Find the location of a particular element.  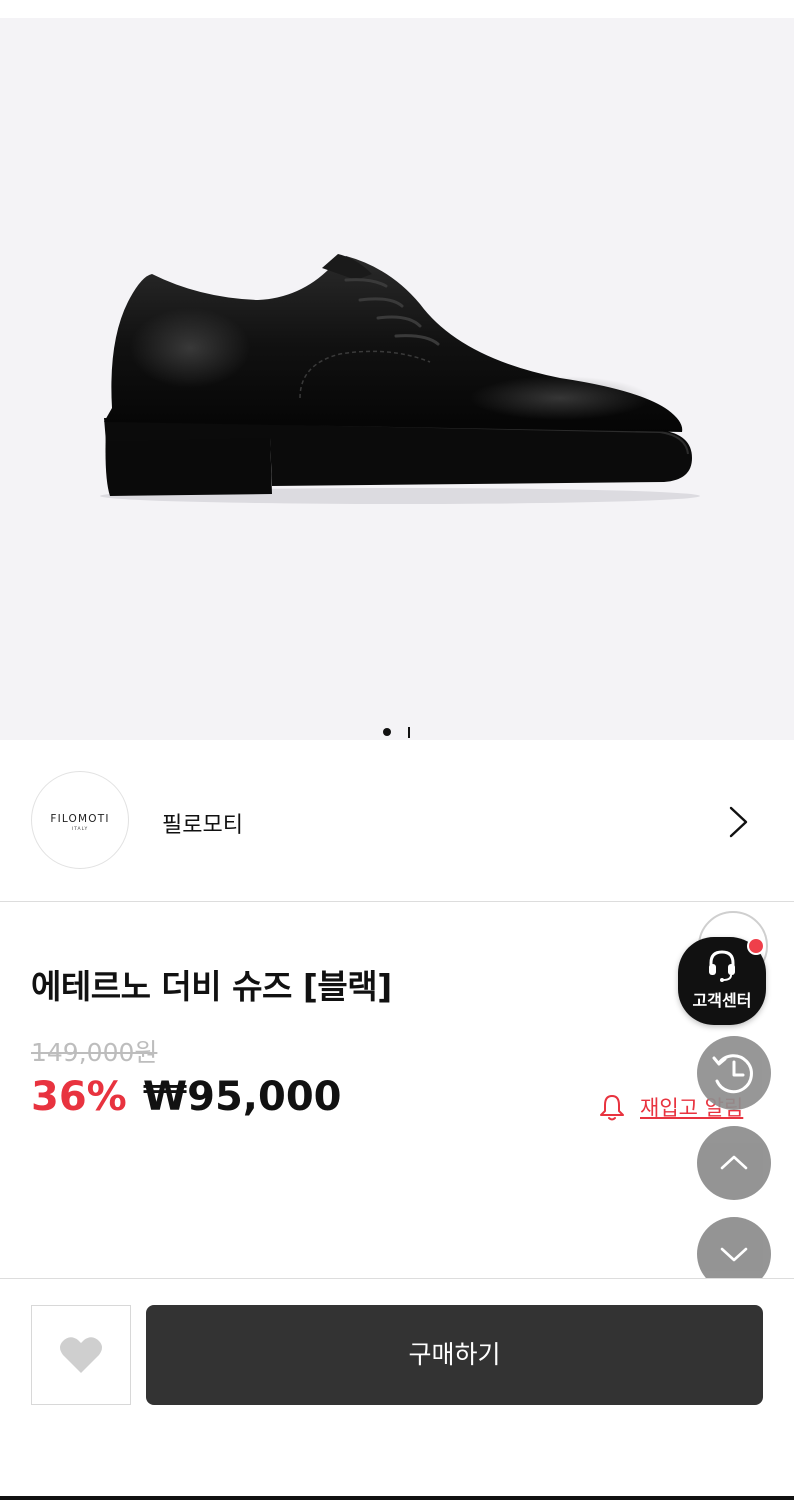

scroll-up-button is located at coordinates (734, 1163).